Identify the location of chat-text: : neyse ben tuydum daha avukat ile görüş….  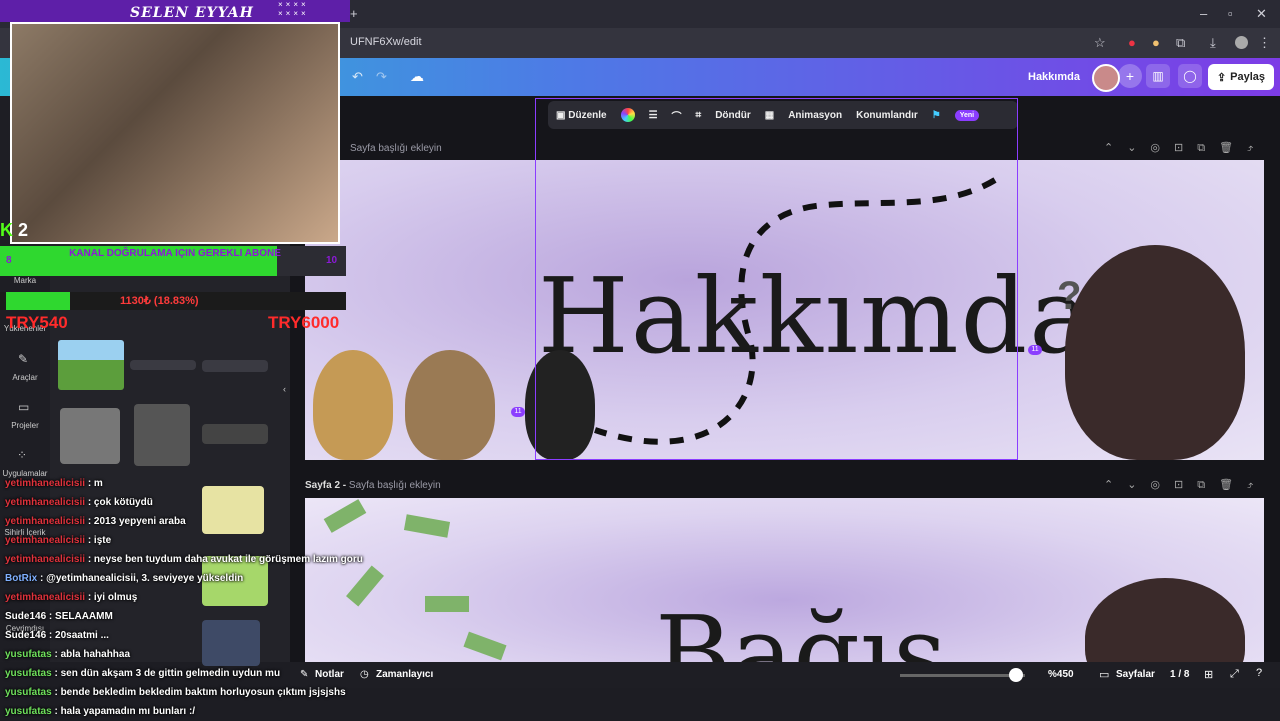
(224, 559).